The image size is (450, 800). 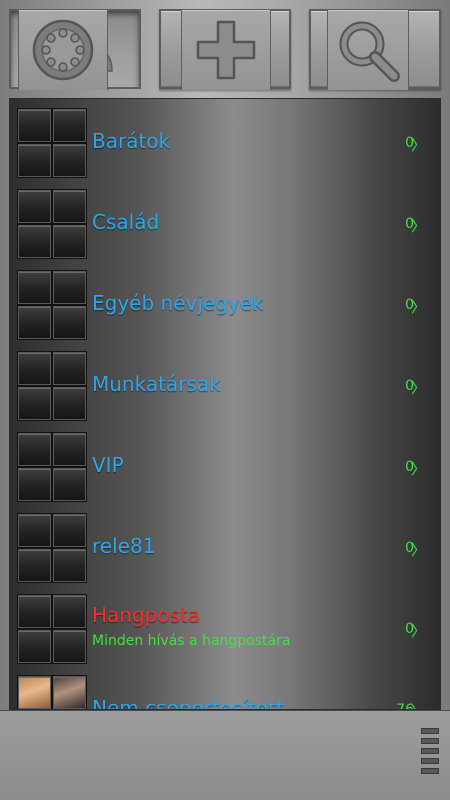 I want to click on search-button, so click(x=368, y=50).